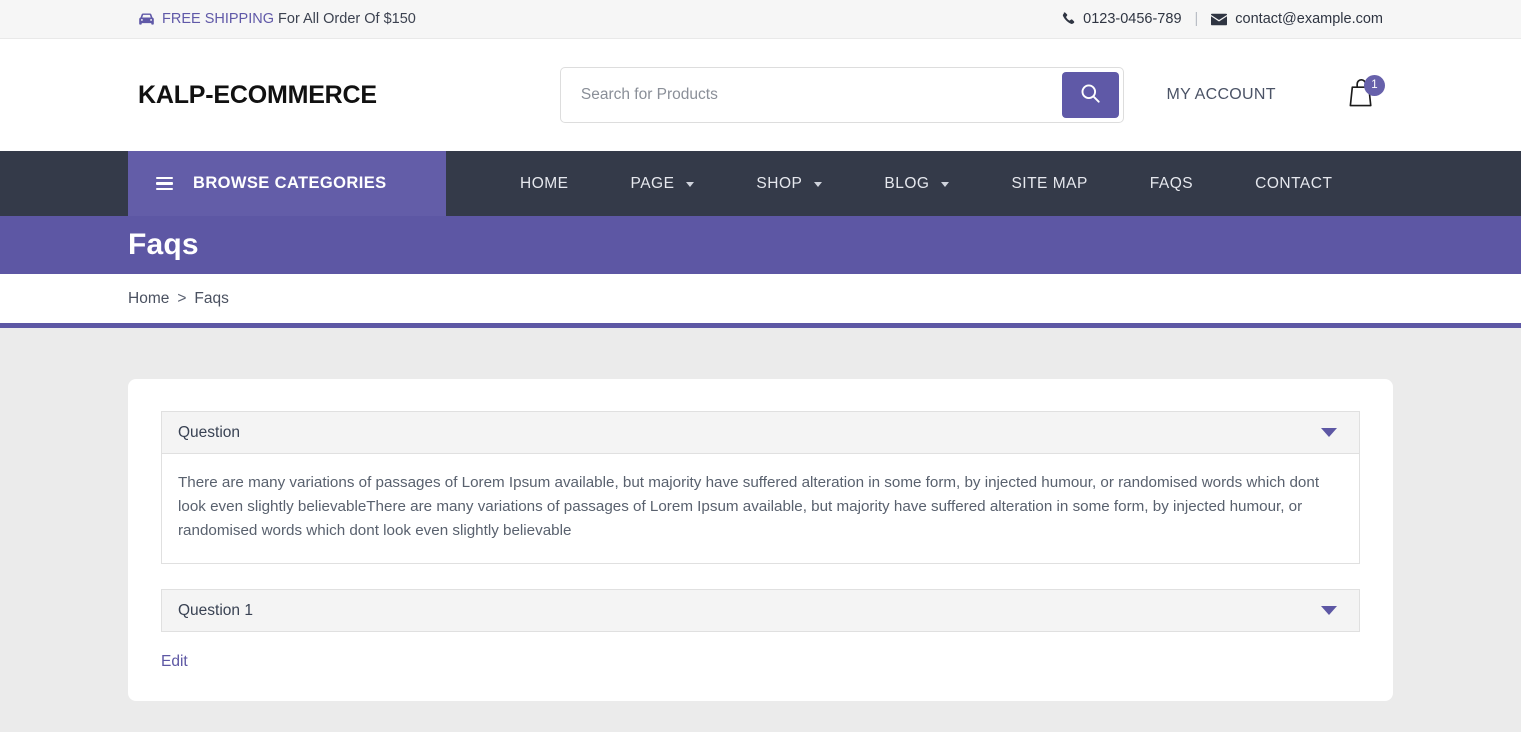 This screenshot has width=1521, height=732. I want to click on nav-item-home: HOME, so click(544, 183).